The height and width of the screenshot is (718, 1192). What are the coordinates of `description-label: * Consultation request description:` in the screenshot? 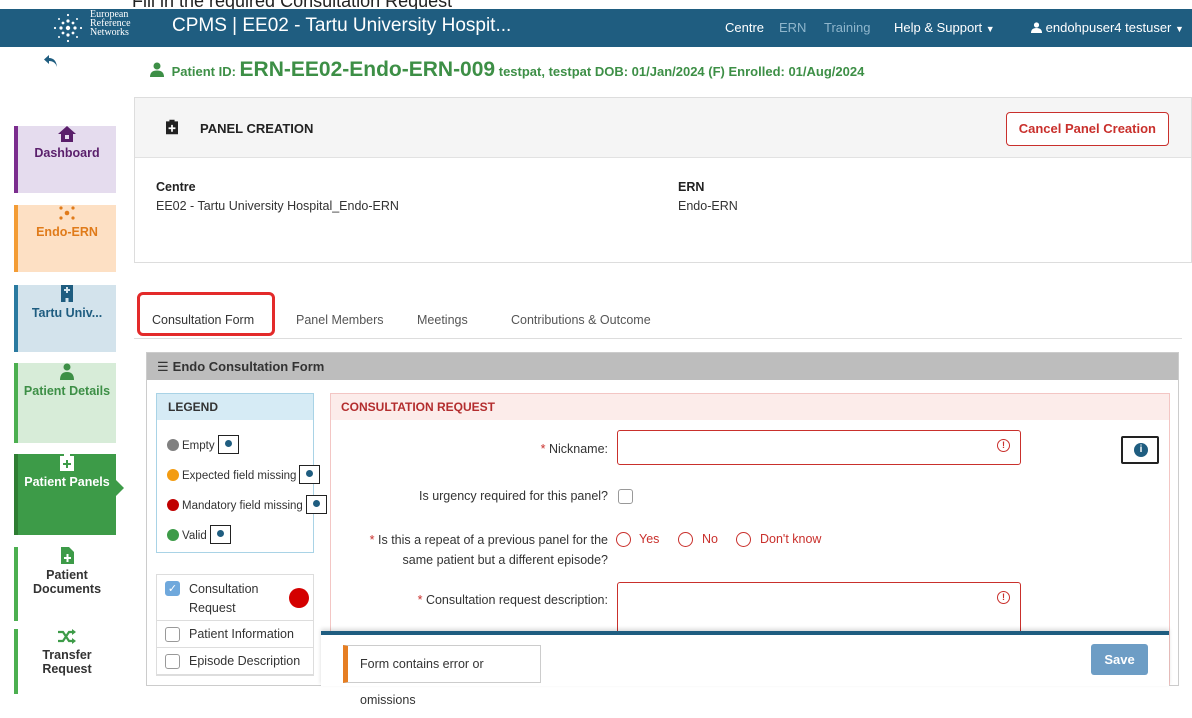 It's located at (512, 600).